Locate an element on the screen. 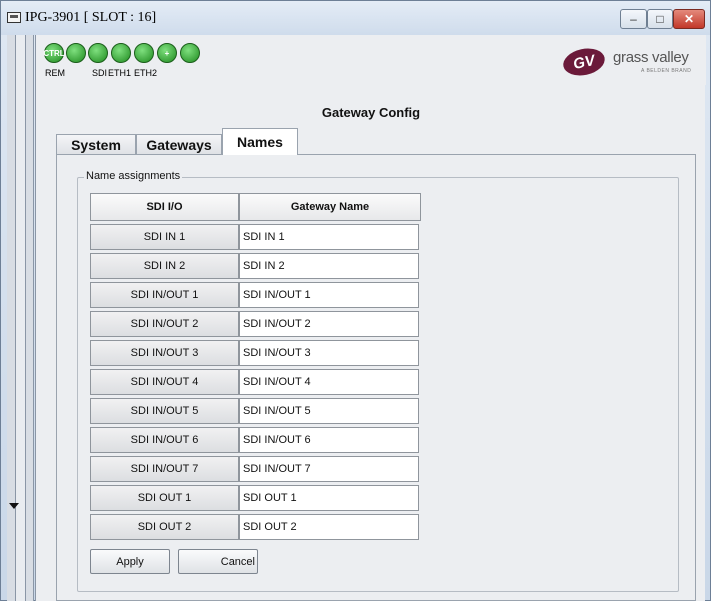 This screenshot has height=601, width=711. title-bar: IPG-3901 [ SLOT : 16] – □ ✕ is located at coordinates (355, 18).